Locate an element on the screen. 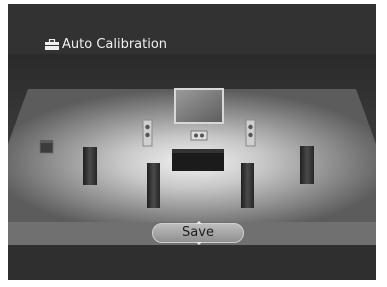 The width and height of the screenshot is (387, 287). save-button: Save is located at coordinates (198, 233).